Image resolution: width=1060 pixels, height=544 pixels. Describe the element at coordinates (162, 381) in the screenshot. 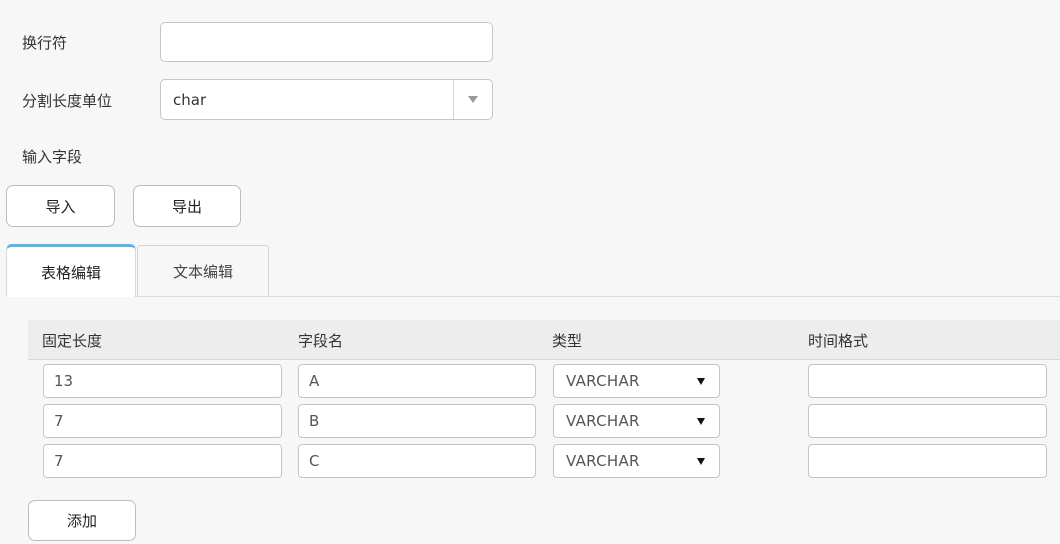

I see `length-input: 13` at that location.